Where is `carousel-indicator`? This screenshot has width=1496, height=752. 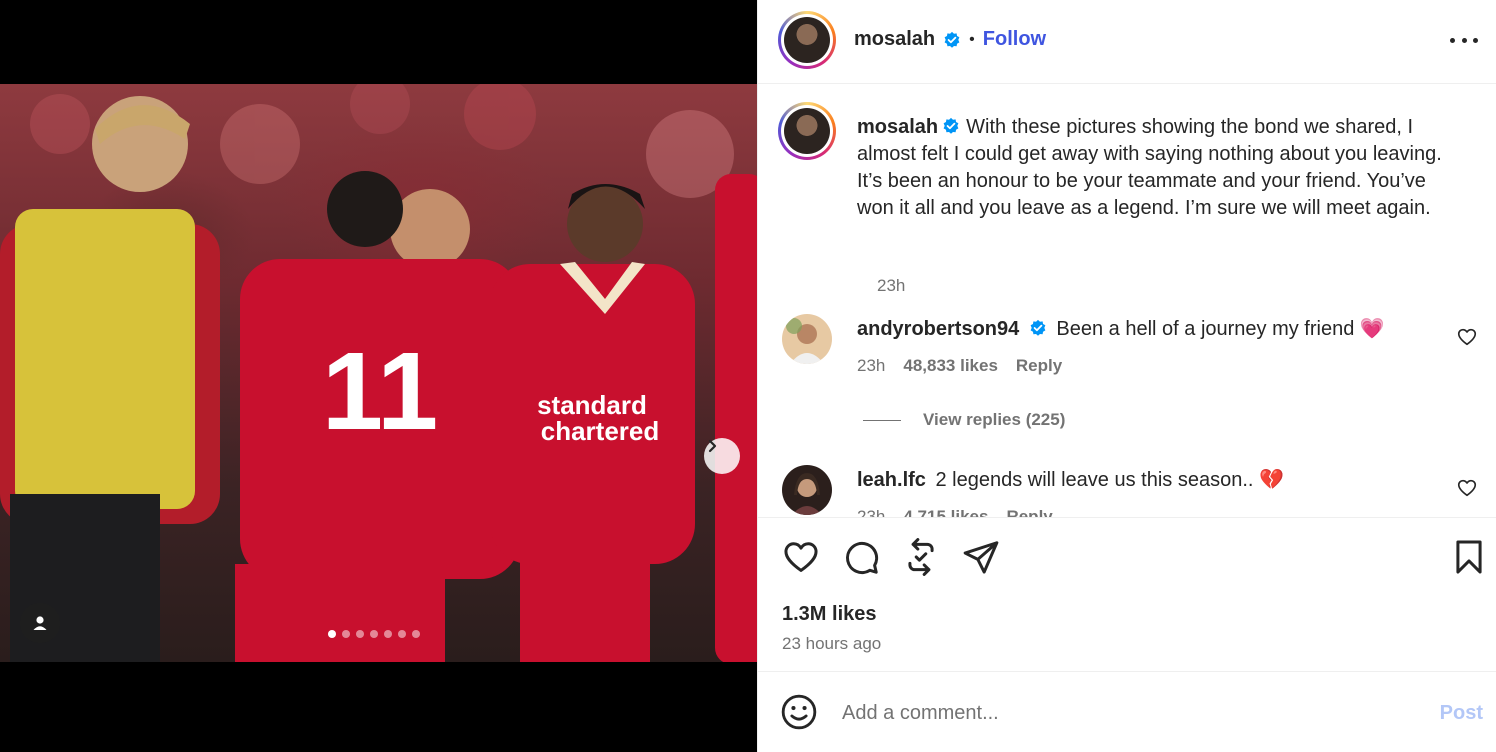 carousel-indicator is located at coordinates (374, 634).